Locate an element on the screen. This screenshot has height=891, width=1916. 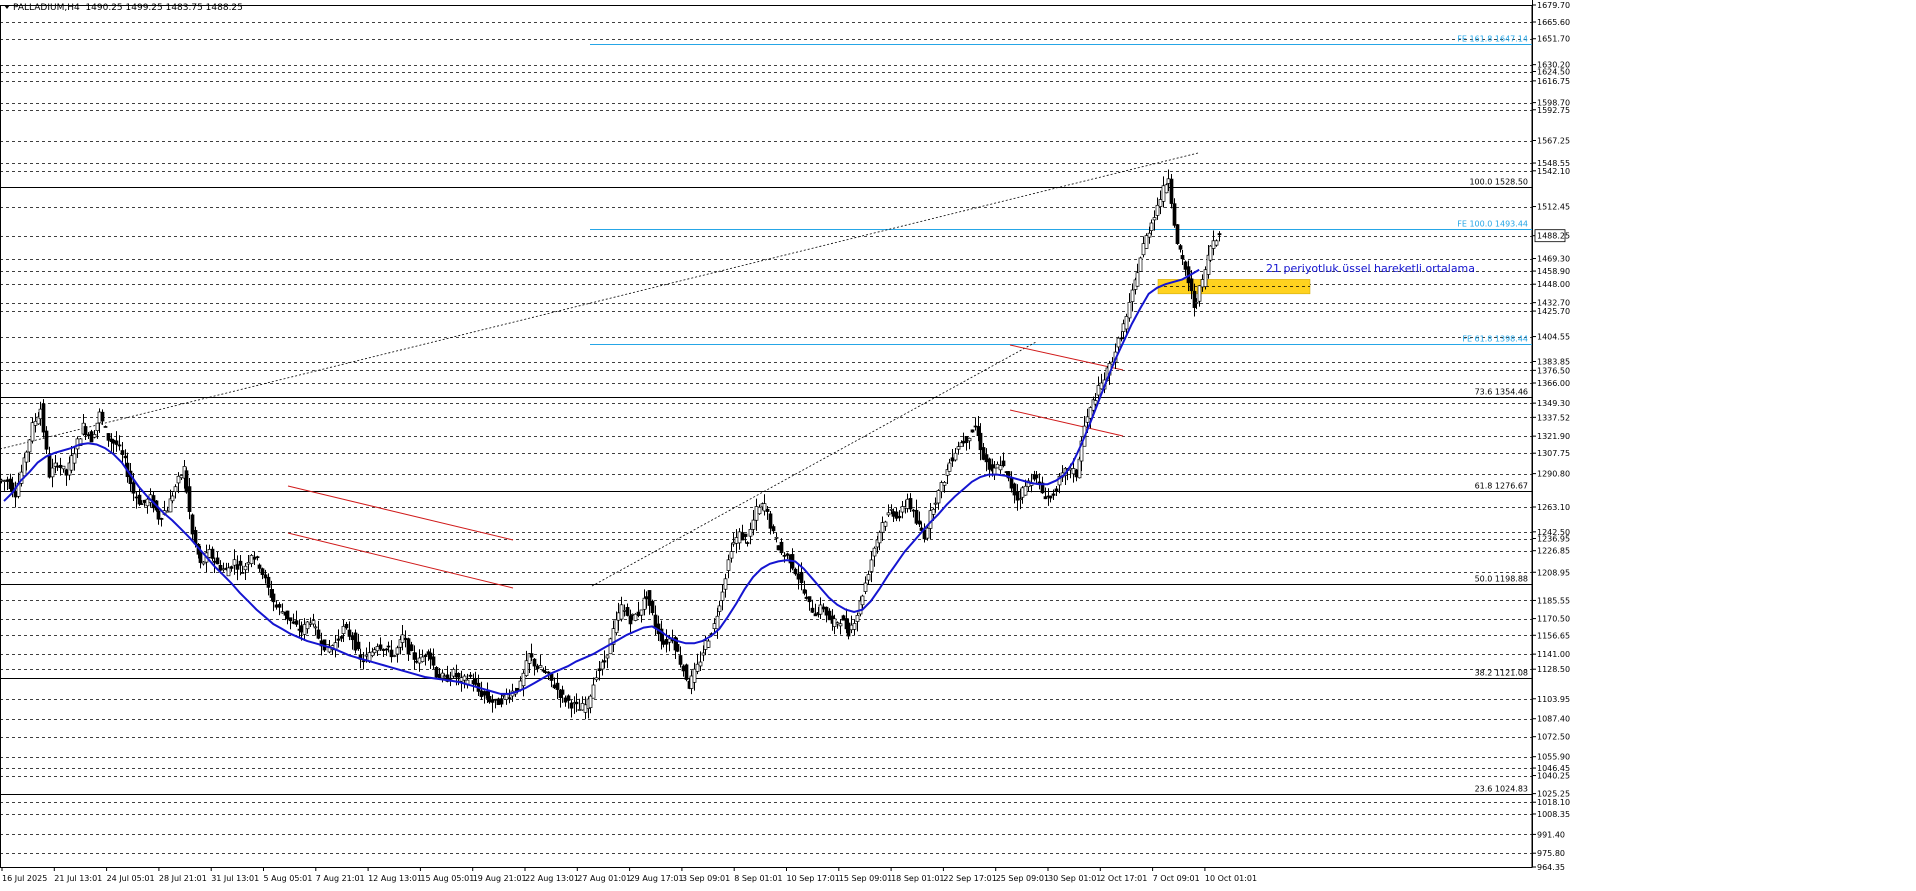
time-tick-label: 5 Aug 05:01 is located at coordinates (288, 878).